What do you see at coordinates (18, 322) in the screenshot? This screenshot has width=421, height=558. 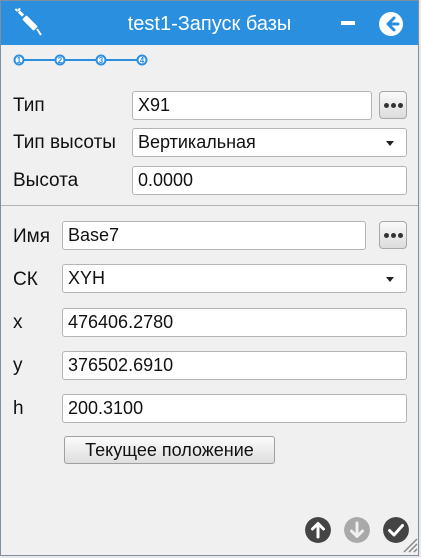 I see `x-label: x` at bounding box center [18, 322].